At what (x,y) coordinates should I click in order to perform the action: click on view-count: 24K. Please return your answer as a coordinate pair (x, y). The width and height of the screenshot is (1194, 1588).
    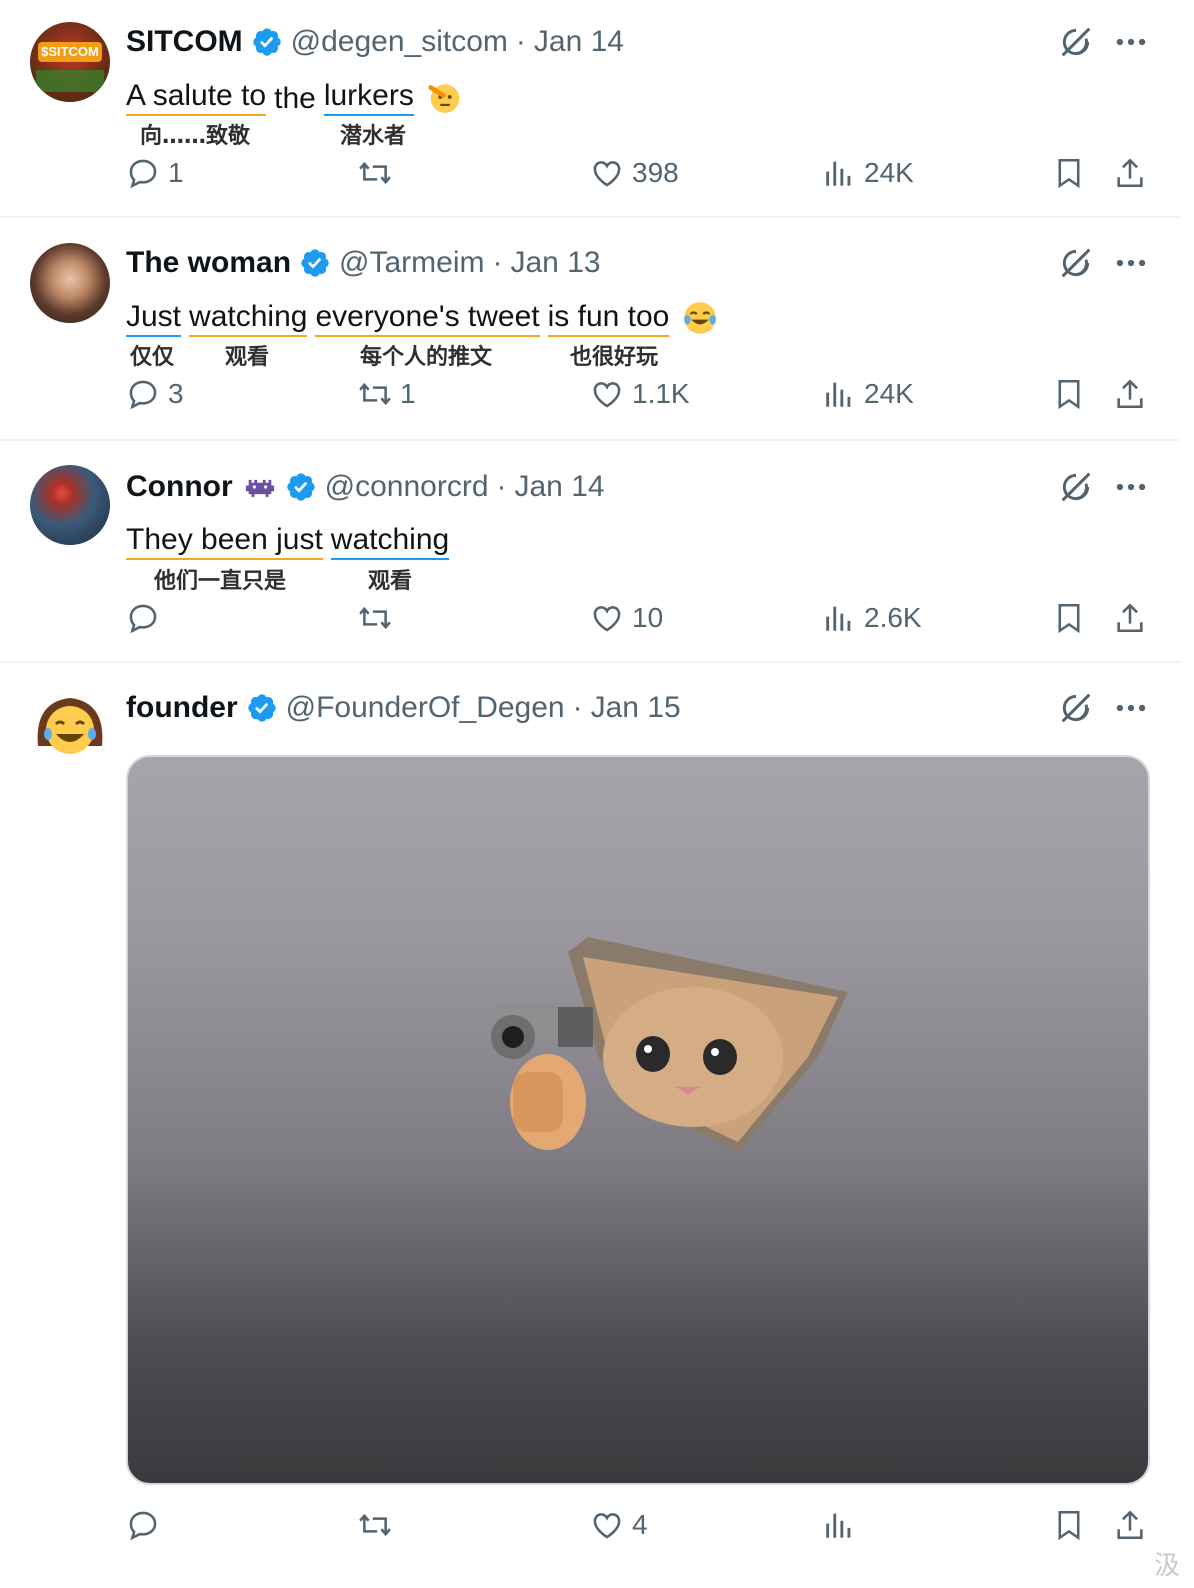
    Looking at the image, I should click on (889, 172).